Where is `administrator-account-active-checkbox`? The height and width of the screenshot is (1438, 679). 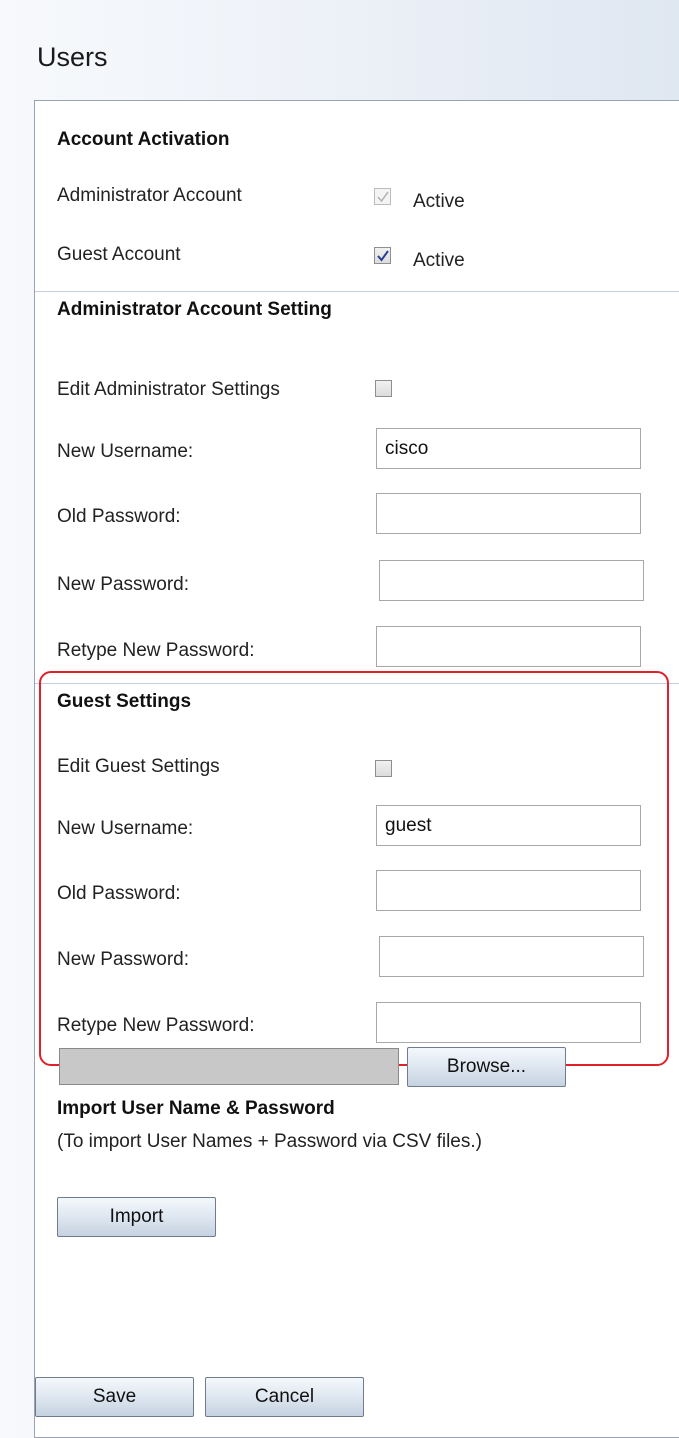 administrator-account-active-checkbox is located at coordinates (382, 196).